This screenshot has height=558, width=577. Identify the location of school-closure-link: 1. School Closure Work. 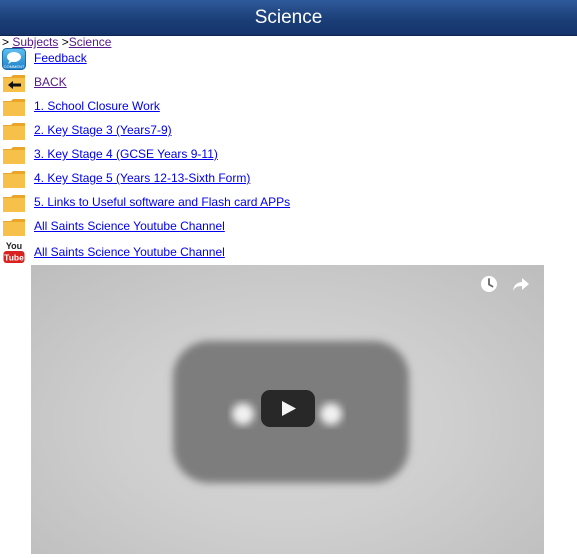
(97, 106).